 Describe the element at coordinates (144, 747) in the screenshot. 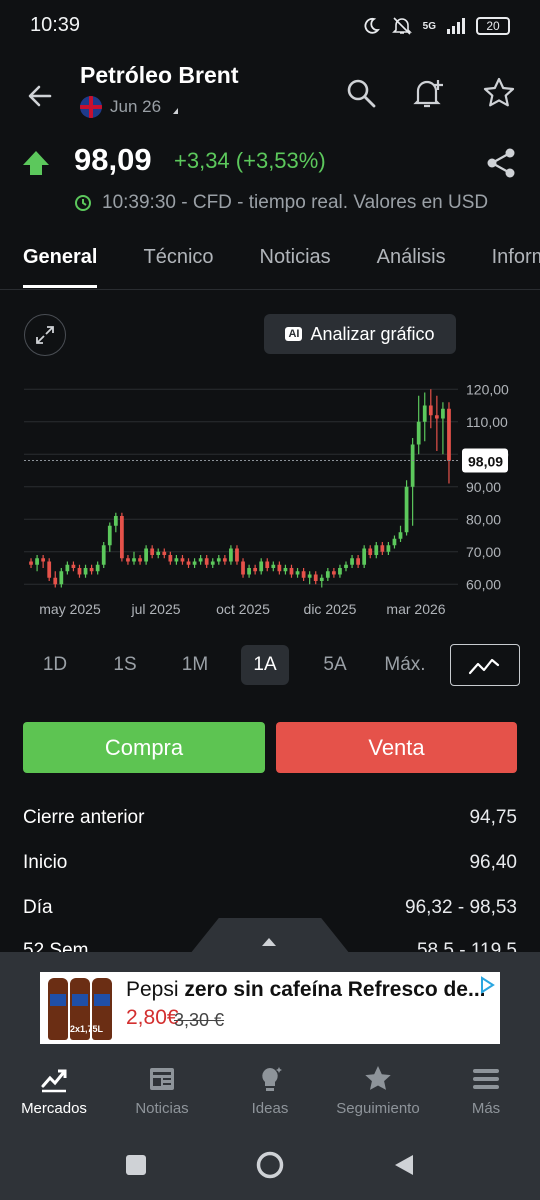

I see `buy-button: Compra` at that location.